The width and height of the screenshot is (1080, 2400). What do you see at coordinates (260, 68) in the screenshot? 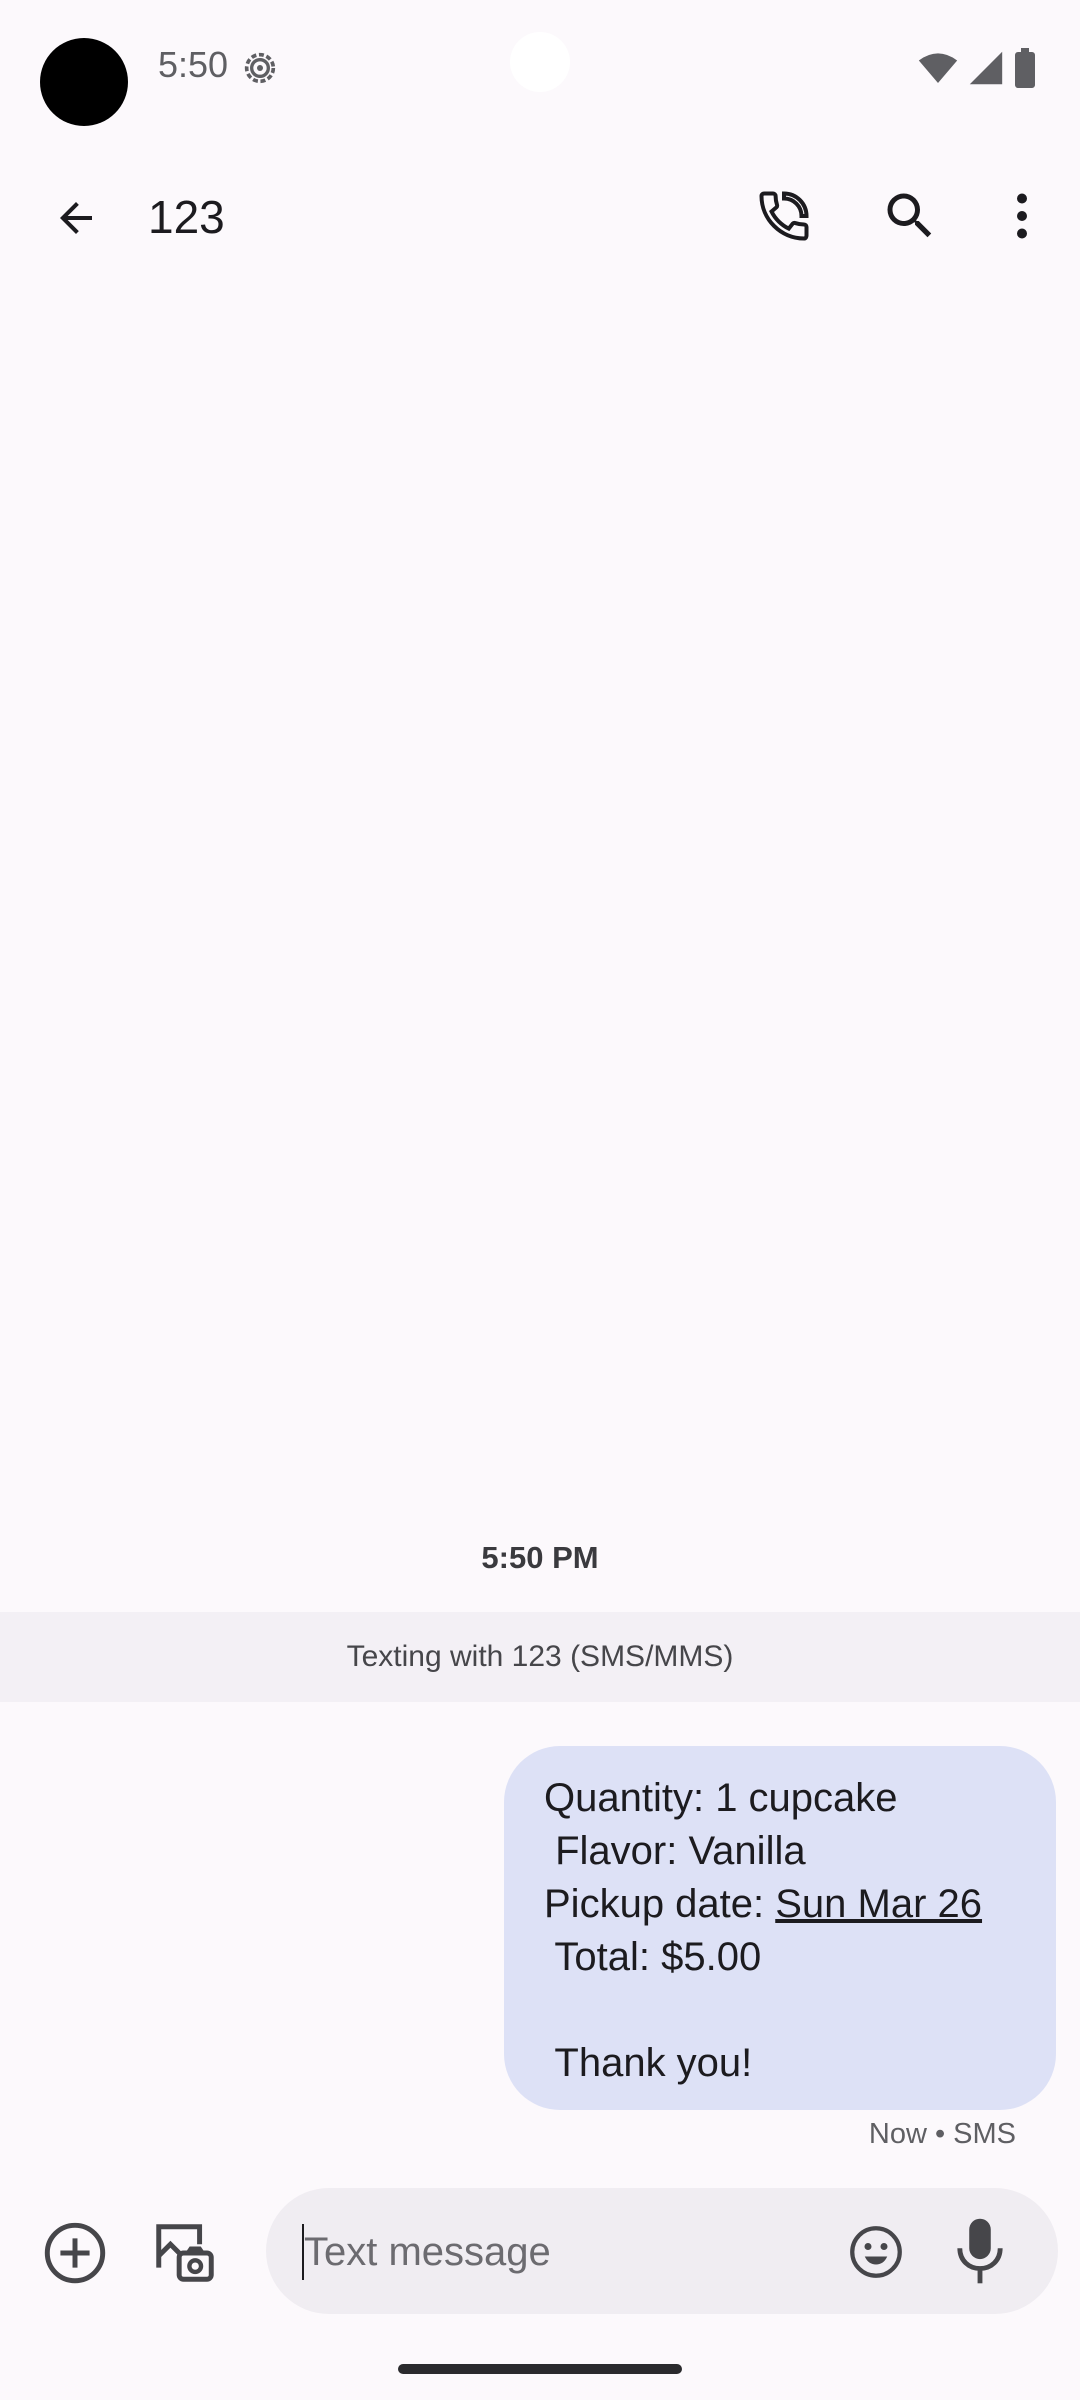
I see `gear-icon` at bounding box center [260, 68].